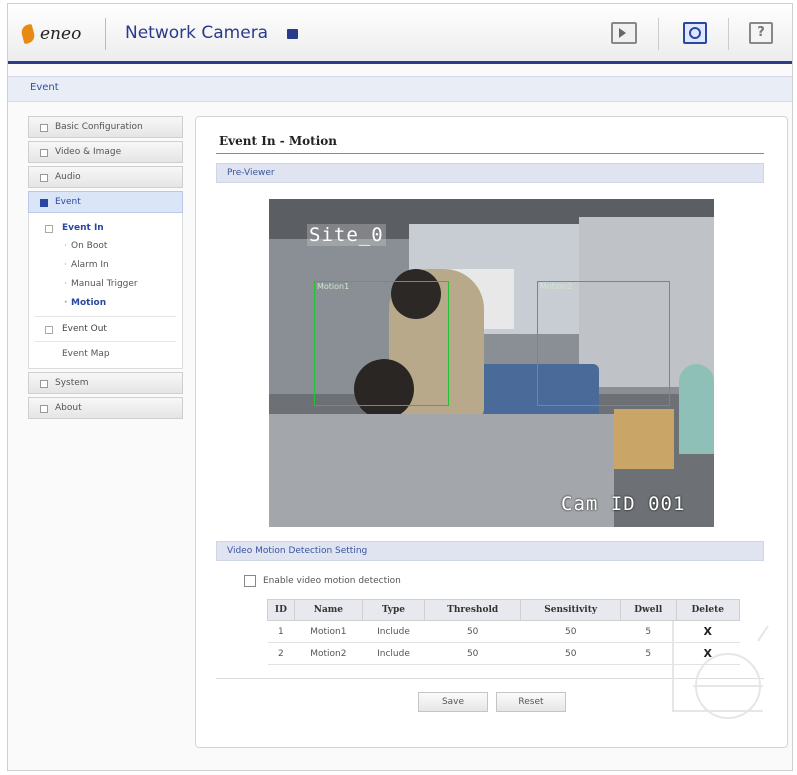  I want to click on submenu-label: Event In, so click(83, 228).